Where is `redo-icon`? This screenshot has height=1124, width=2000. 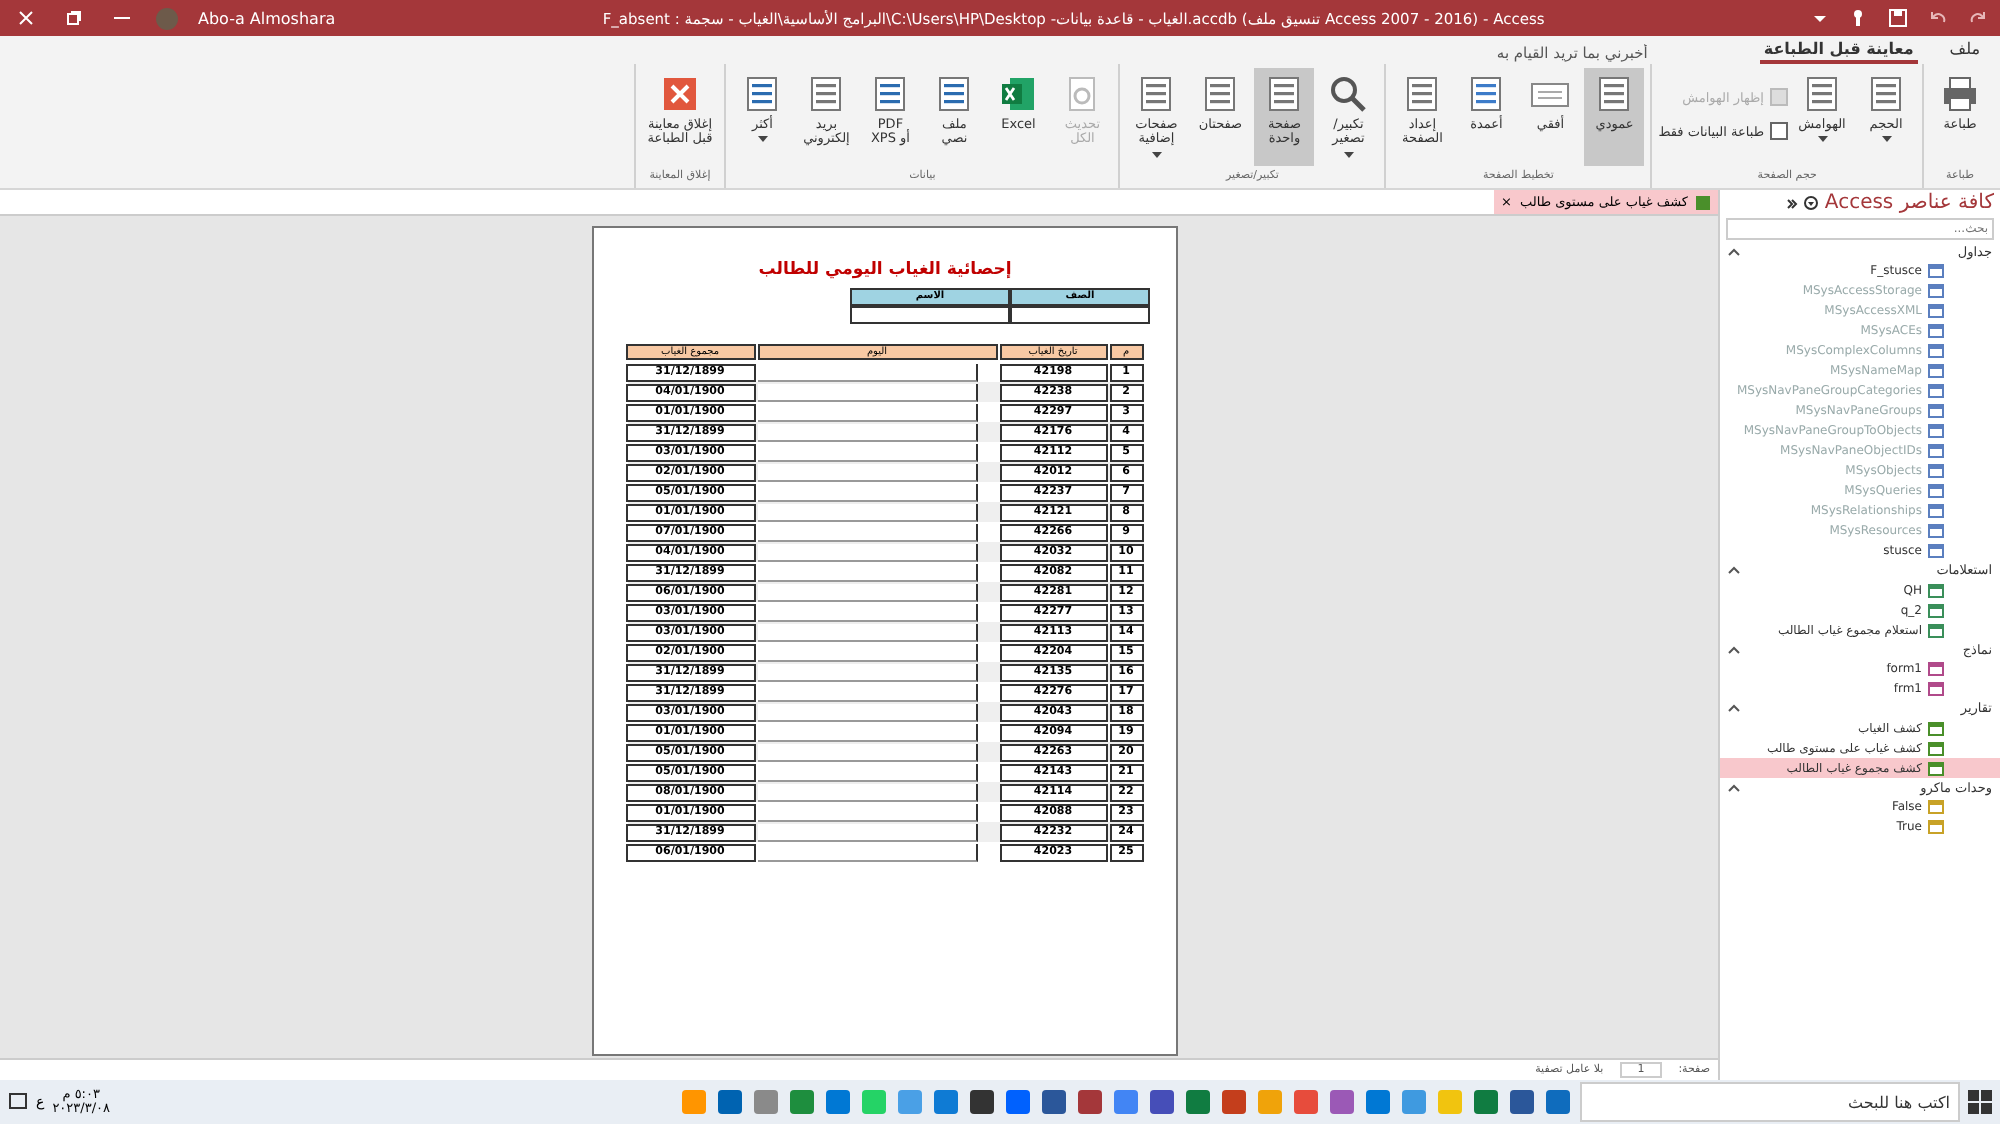 redo-icon is located at coordinates (1978, 18).